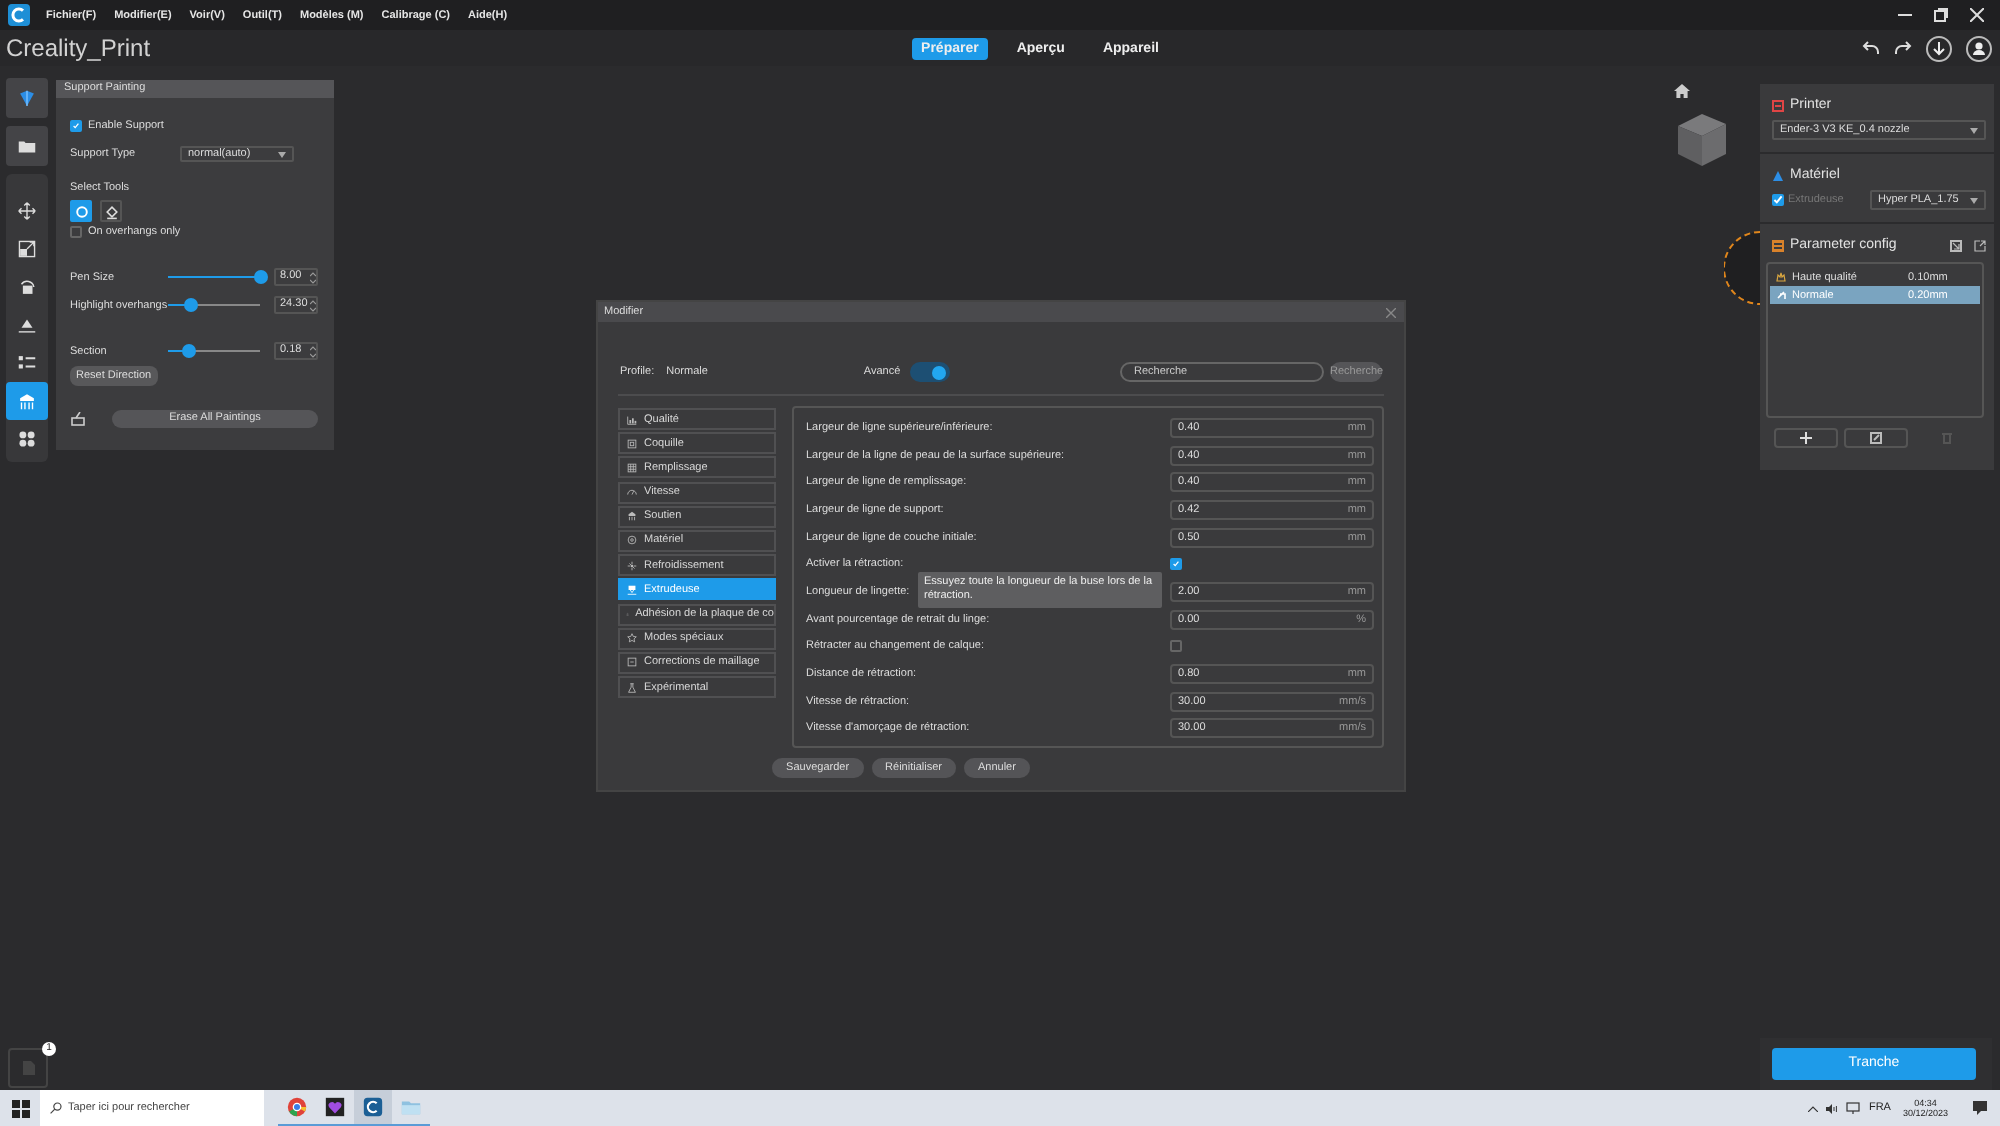  Describe the element at coordinates (1744, 268) in the screenshot. I see `model-drawing` at that location.